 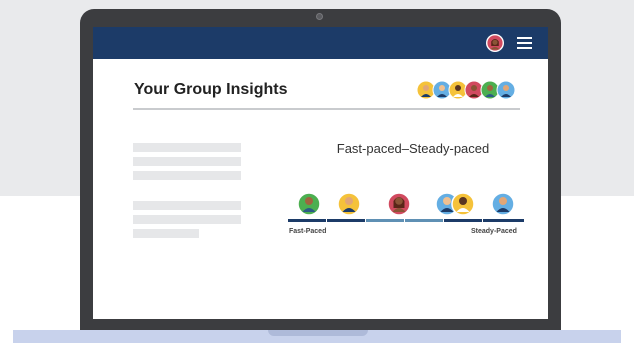 What do you see at coordinates (413, 148) in the screenshot?
I see `scale-title: Fast-paced–Steady-paced` at bounding box center [413, 148].